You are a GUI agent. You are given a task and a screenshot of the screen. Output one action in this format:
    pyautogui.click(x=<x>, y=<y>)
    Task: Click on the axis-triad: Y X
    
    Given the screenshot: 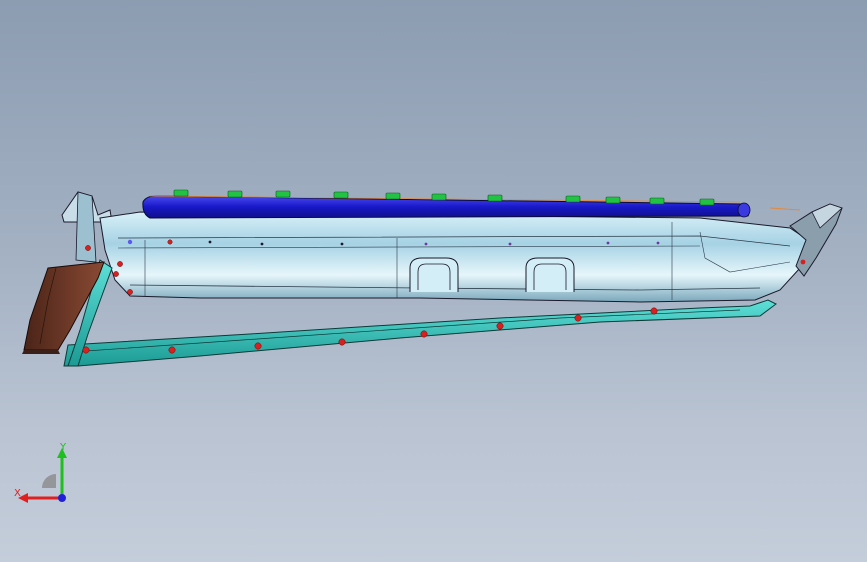 What is the action you would take?
    pyautogui.click(x=40, y=472)
    